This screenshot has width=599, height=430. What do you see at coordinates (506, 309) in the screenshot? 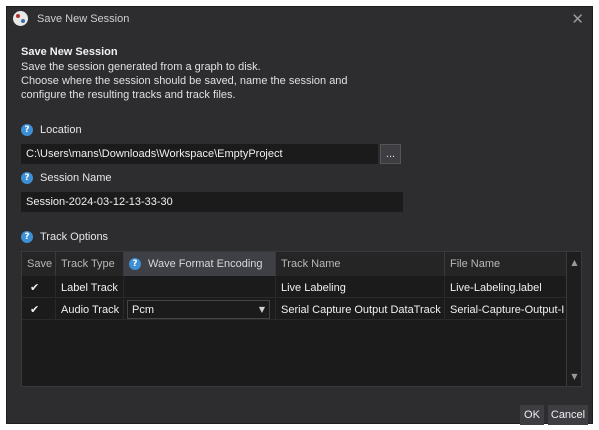
I see `file-name-cell: Serial-Capture-Output-I` at bounding box center [506, 309].